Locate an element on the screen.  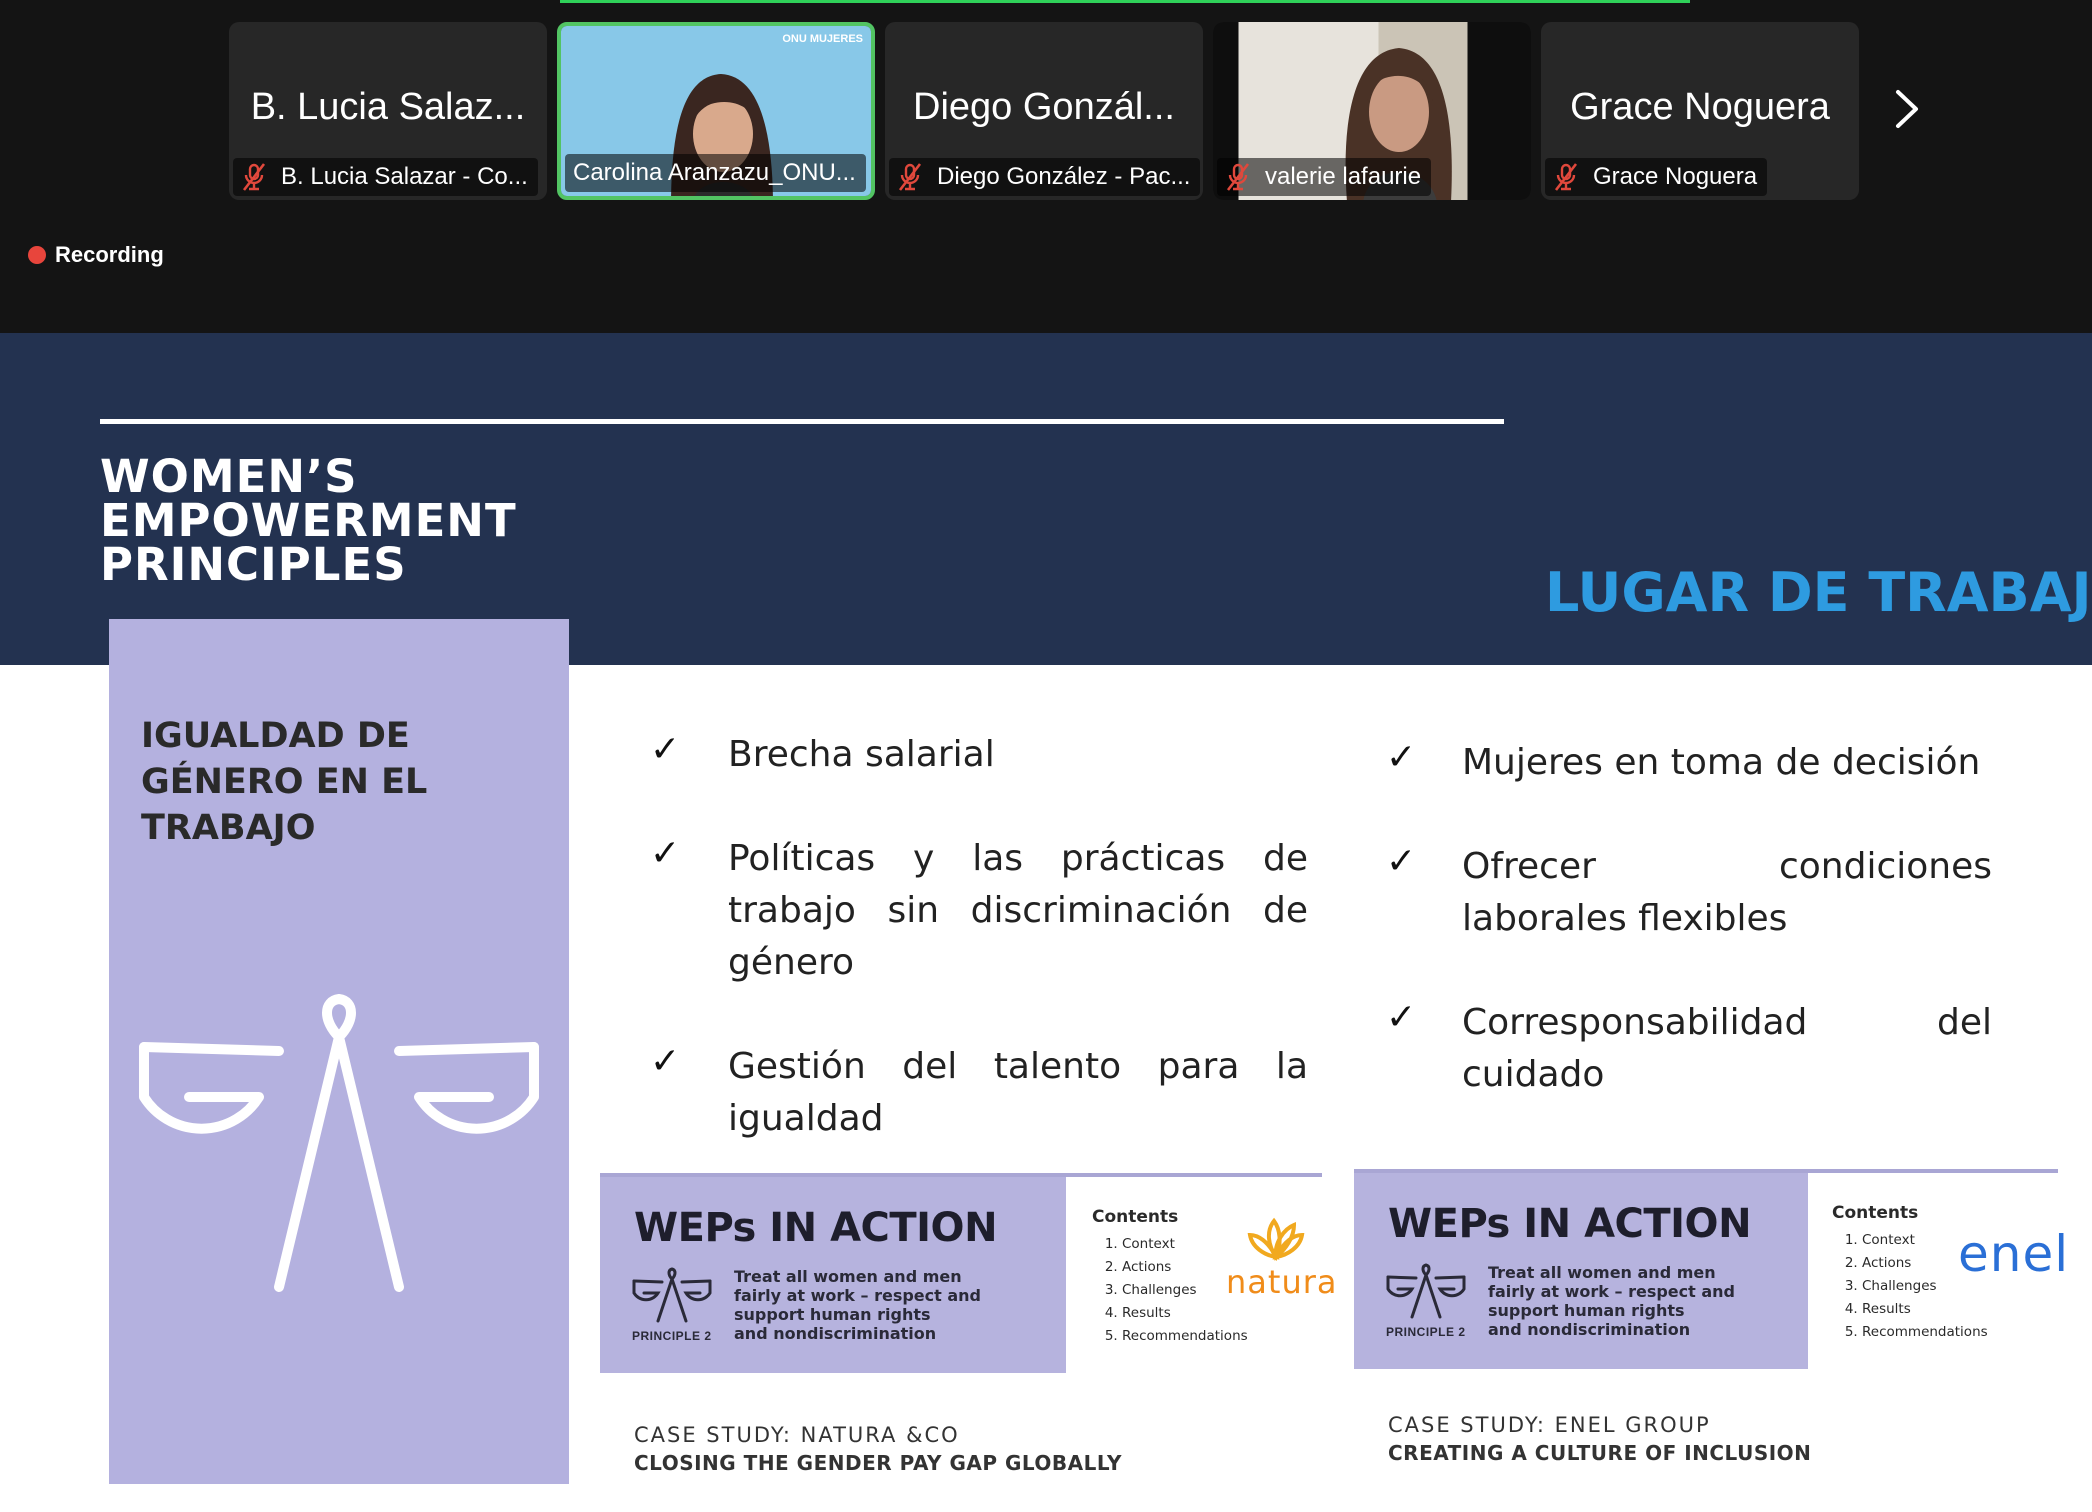
bullet-text: Corresponsabilidad del cuidado is located at coordinates (1727, 1048).